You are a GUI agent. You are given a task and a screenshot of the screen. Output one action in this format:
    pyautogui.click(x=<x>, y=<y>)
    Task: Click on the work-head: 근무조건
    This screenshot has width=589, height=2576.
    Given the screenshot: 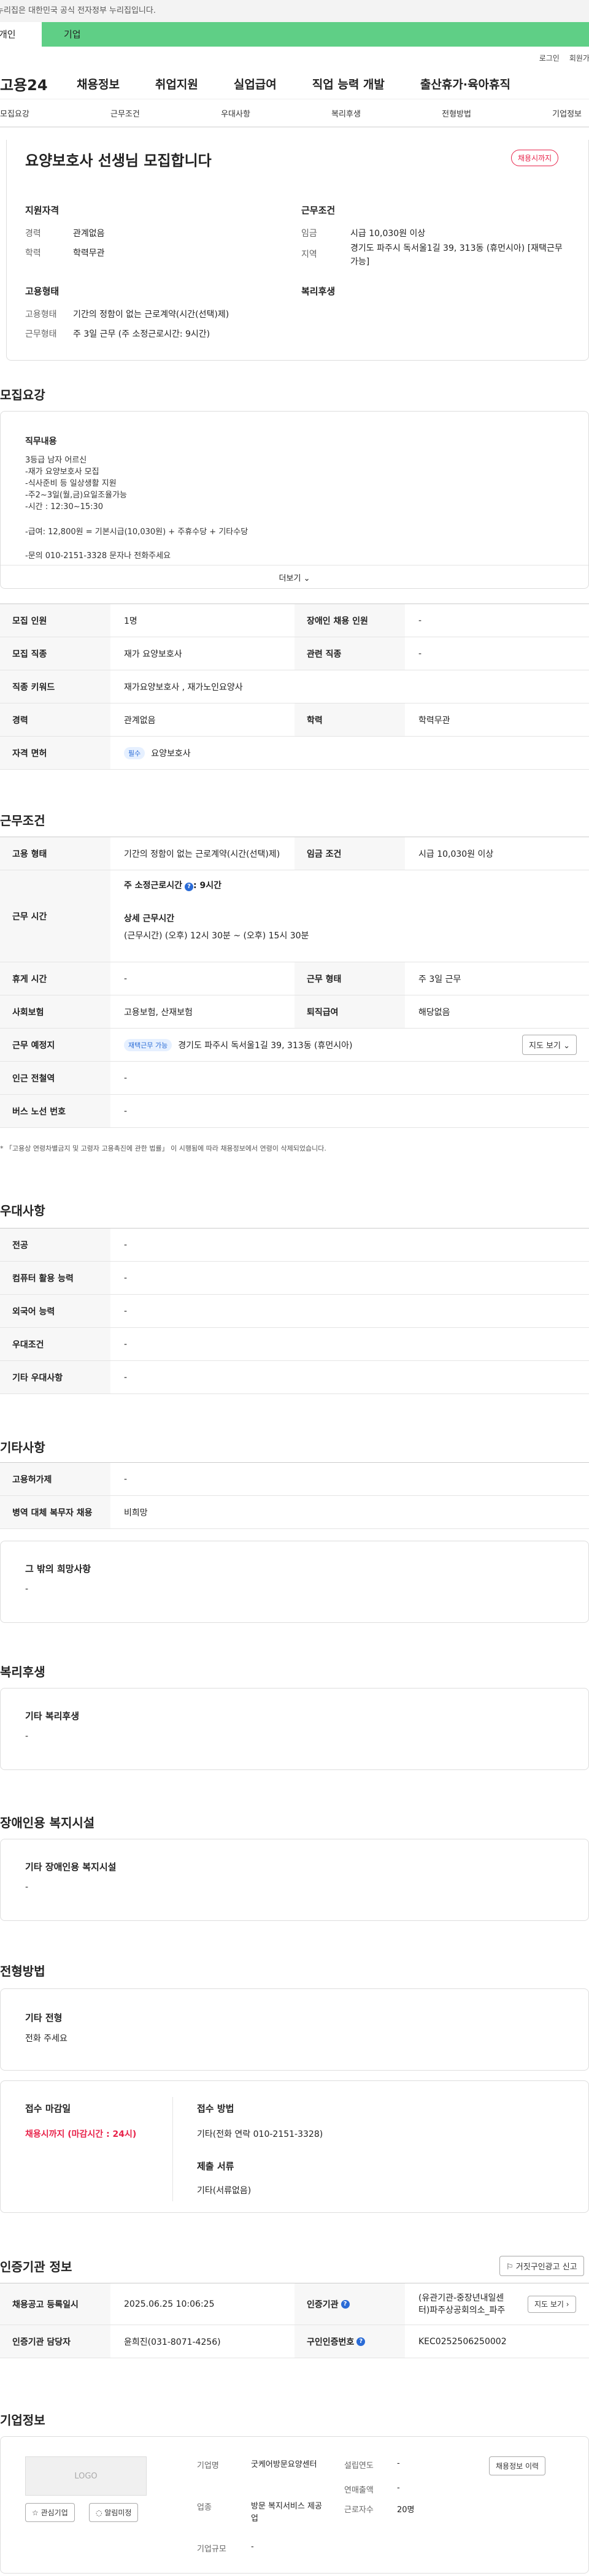 What is the action you would take?
    pyautogui.click(x=22, y=820)
    